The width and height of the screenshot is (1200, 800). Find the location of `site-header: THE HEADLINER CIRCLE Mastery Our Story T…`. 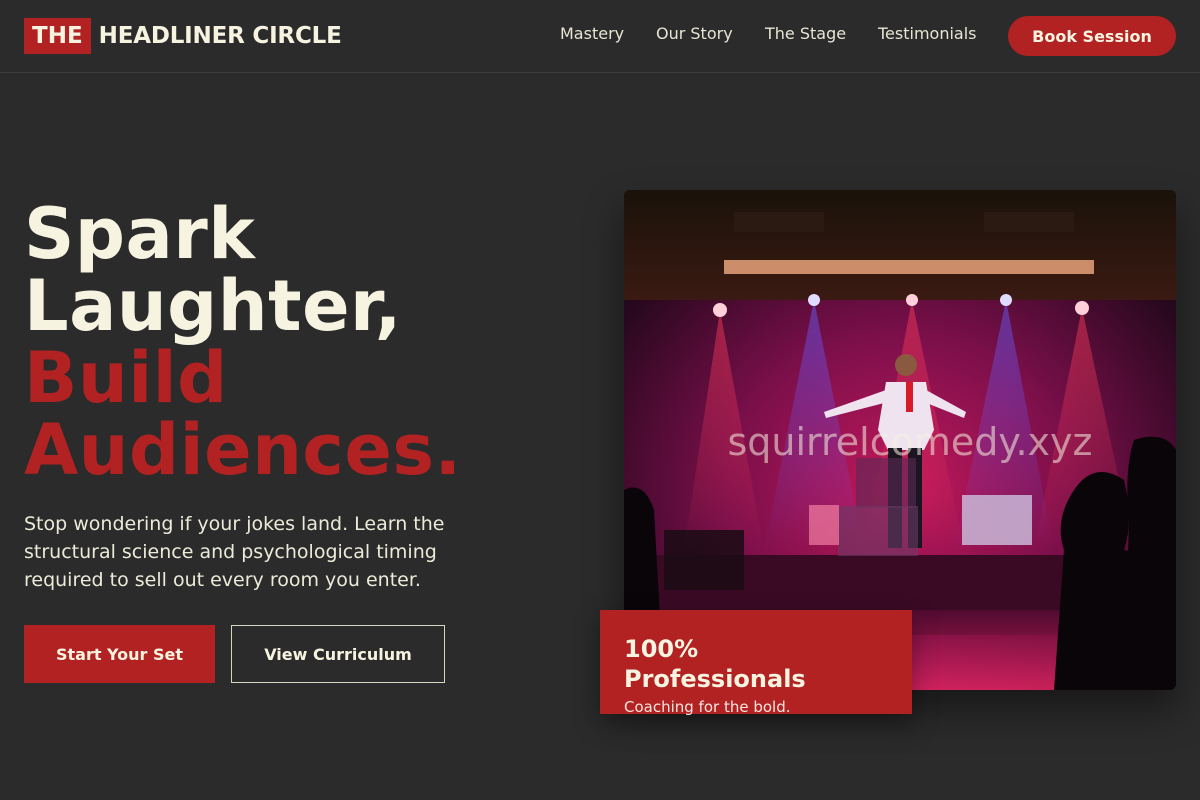

site-header: THE HEADLINER CIRCLE Mastery Our Story T… is located at coordinates (600, 36).